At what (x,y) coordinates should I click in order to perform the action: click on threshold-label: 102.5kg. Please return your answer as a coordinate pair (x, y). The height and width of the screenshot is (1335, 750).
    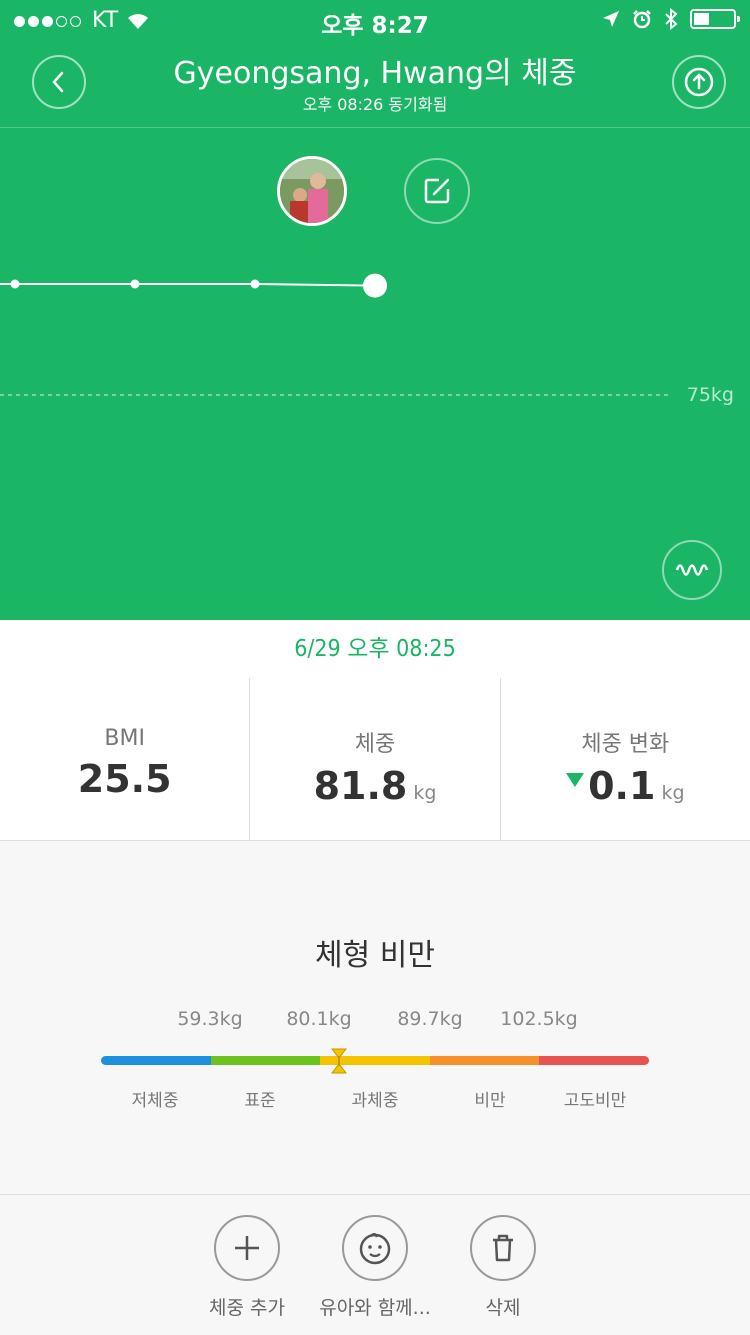
    Looking at the image, I should click on (539, 1019).